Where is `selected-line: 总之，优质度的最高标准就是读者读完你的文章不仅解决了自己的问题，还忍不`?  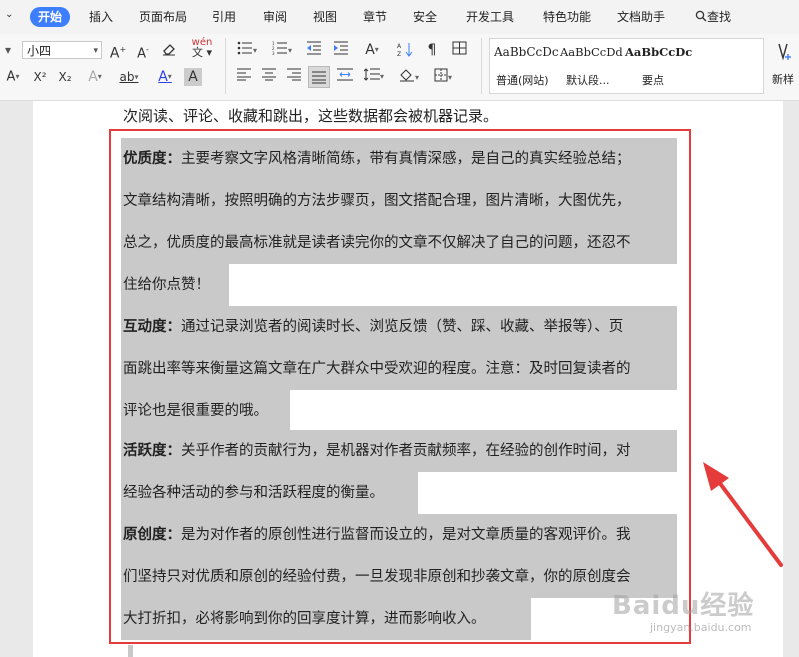
selected-line: 总之，优质度的最高标准就是读者读完你的文章不仅解决了自己的问题，还忍不 is located at coordinates (399, 243).